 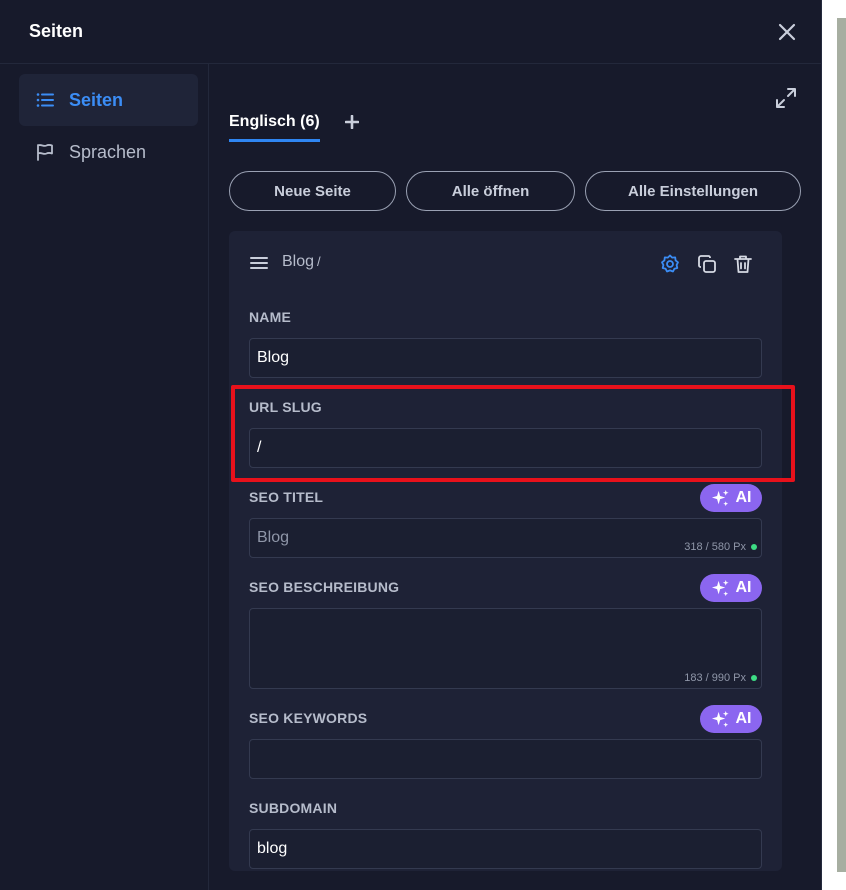 What do you see at coordinates (308, 718) in the screenshot?
I see `seo-keywords-label: SEO KEYWORDS` at bounding box center [308, 718].